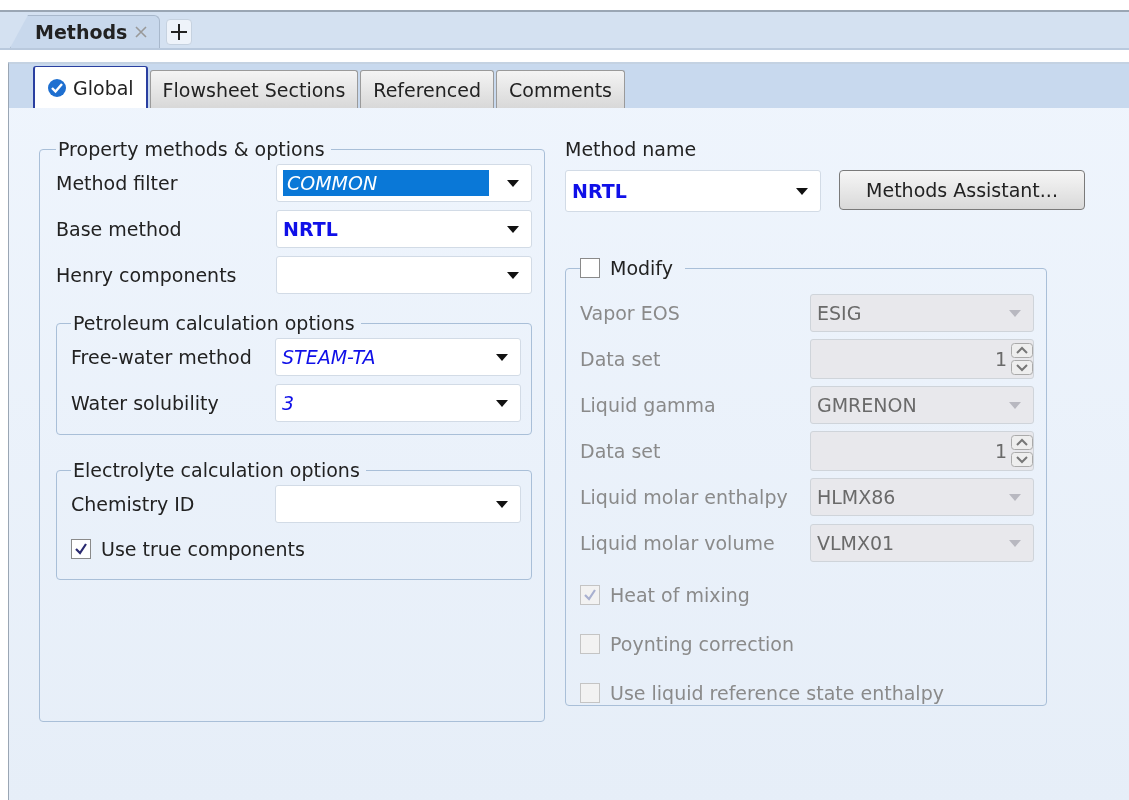  I want to click on field-label: Henry components, so click(147, 275).